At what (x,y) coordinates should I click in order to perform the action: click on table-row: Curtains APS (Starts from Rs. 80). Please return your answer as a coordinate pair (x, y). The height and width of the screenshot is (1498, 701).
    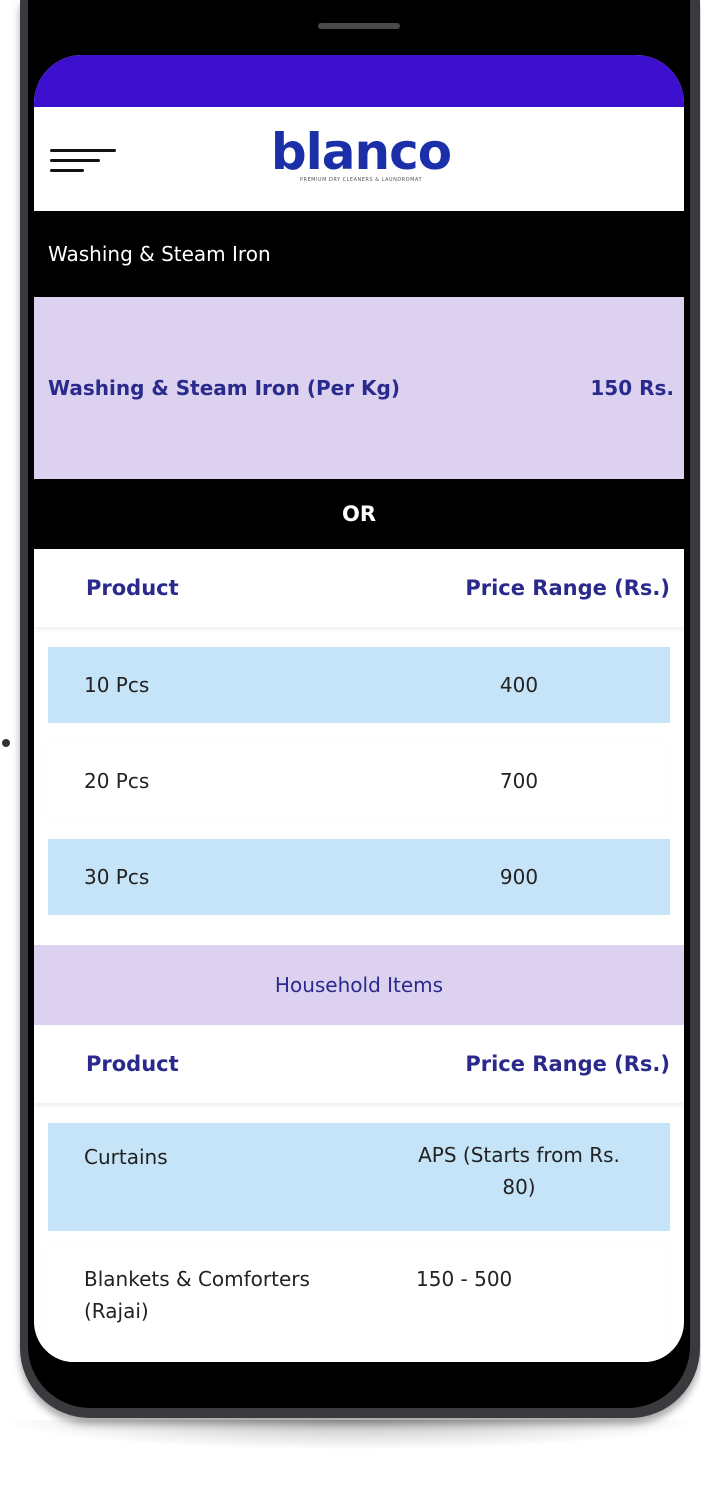
    Looking at the image, I should click on (359, 1177).